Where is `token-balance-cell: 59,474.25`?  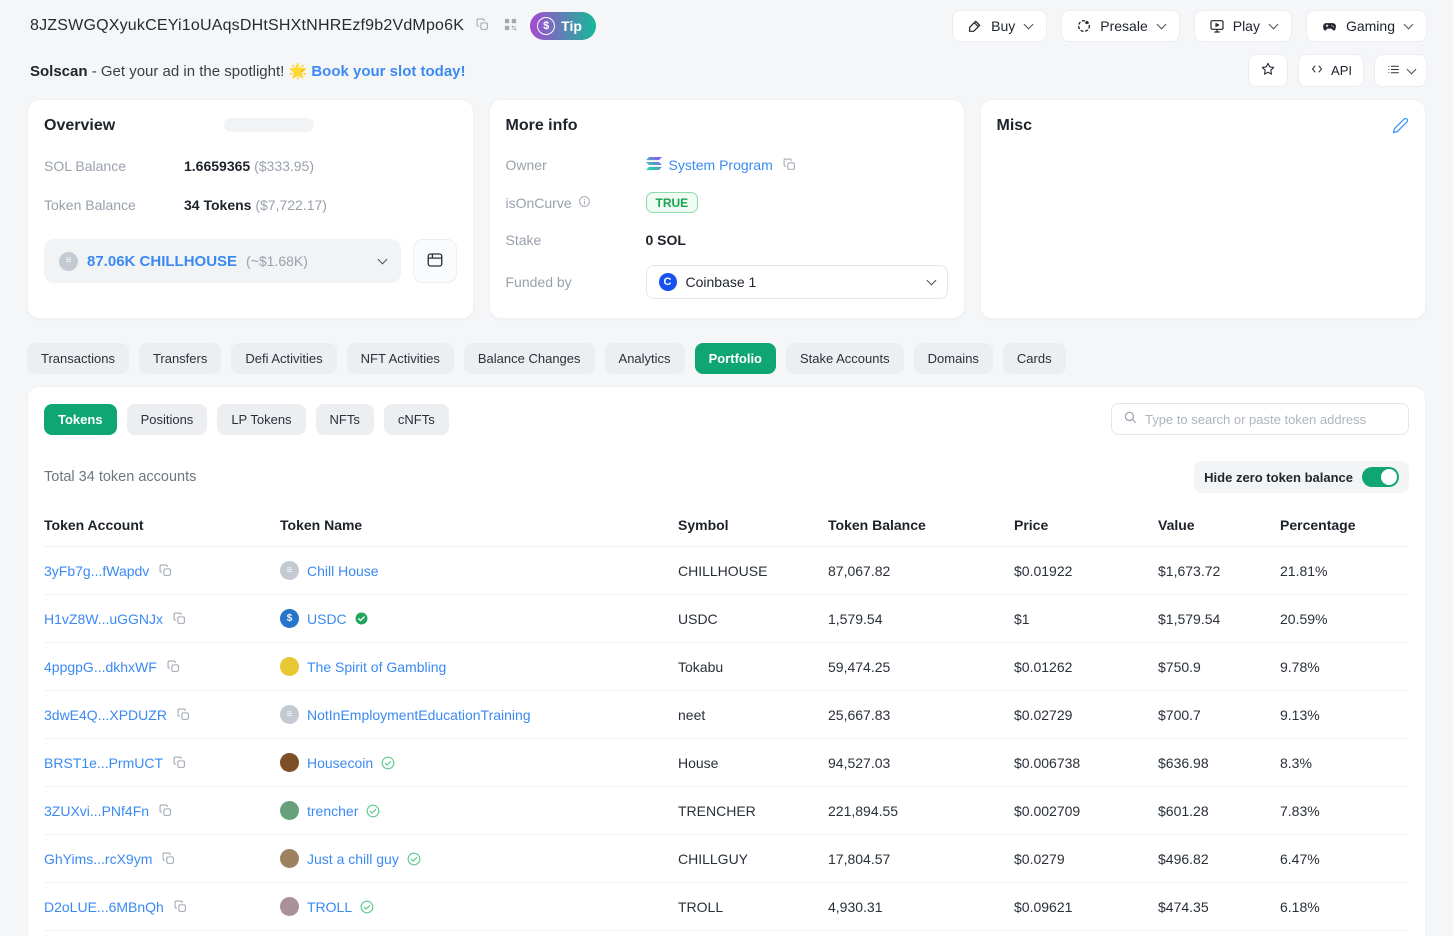
token-balance-cell: 59,474.25 is located at coordinates (859, 666).